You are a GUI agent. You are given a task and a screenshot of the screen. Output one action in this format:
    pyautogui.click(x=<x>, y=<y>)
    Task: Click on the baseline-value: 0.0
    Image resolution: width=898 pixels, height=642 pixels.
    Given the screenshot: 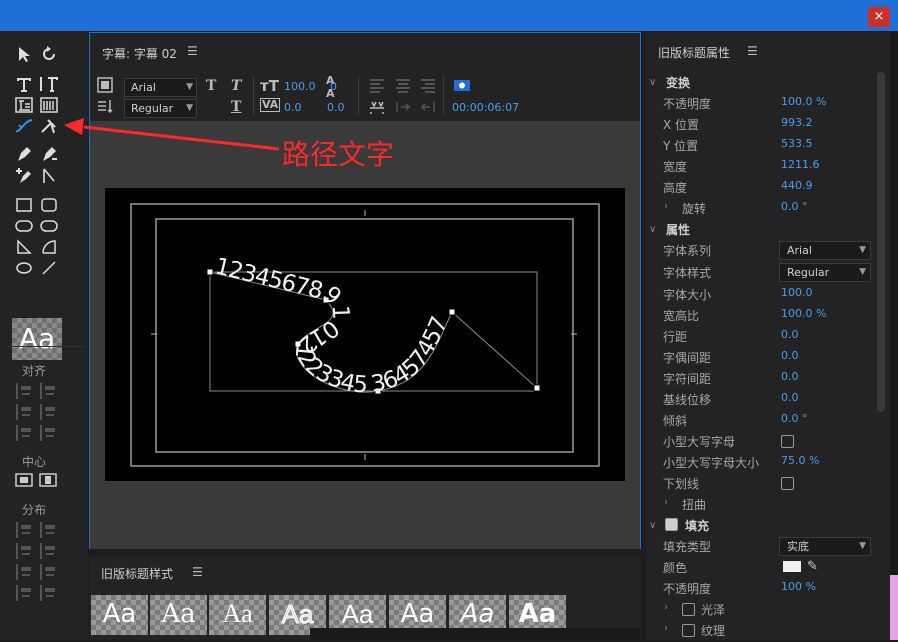 What is the action you would take?
    pyautogui.click(x=790, y=397)
    